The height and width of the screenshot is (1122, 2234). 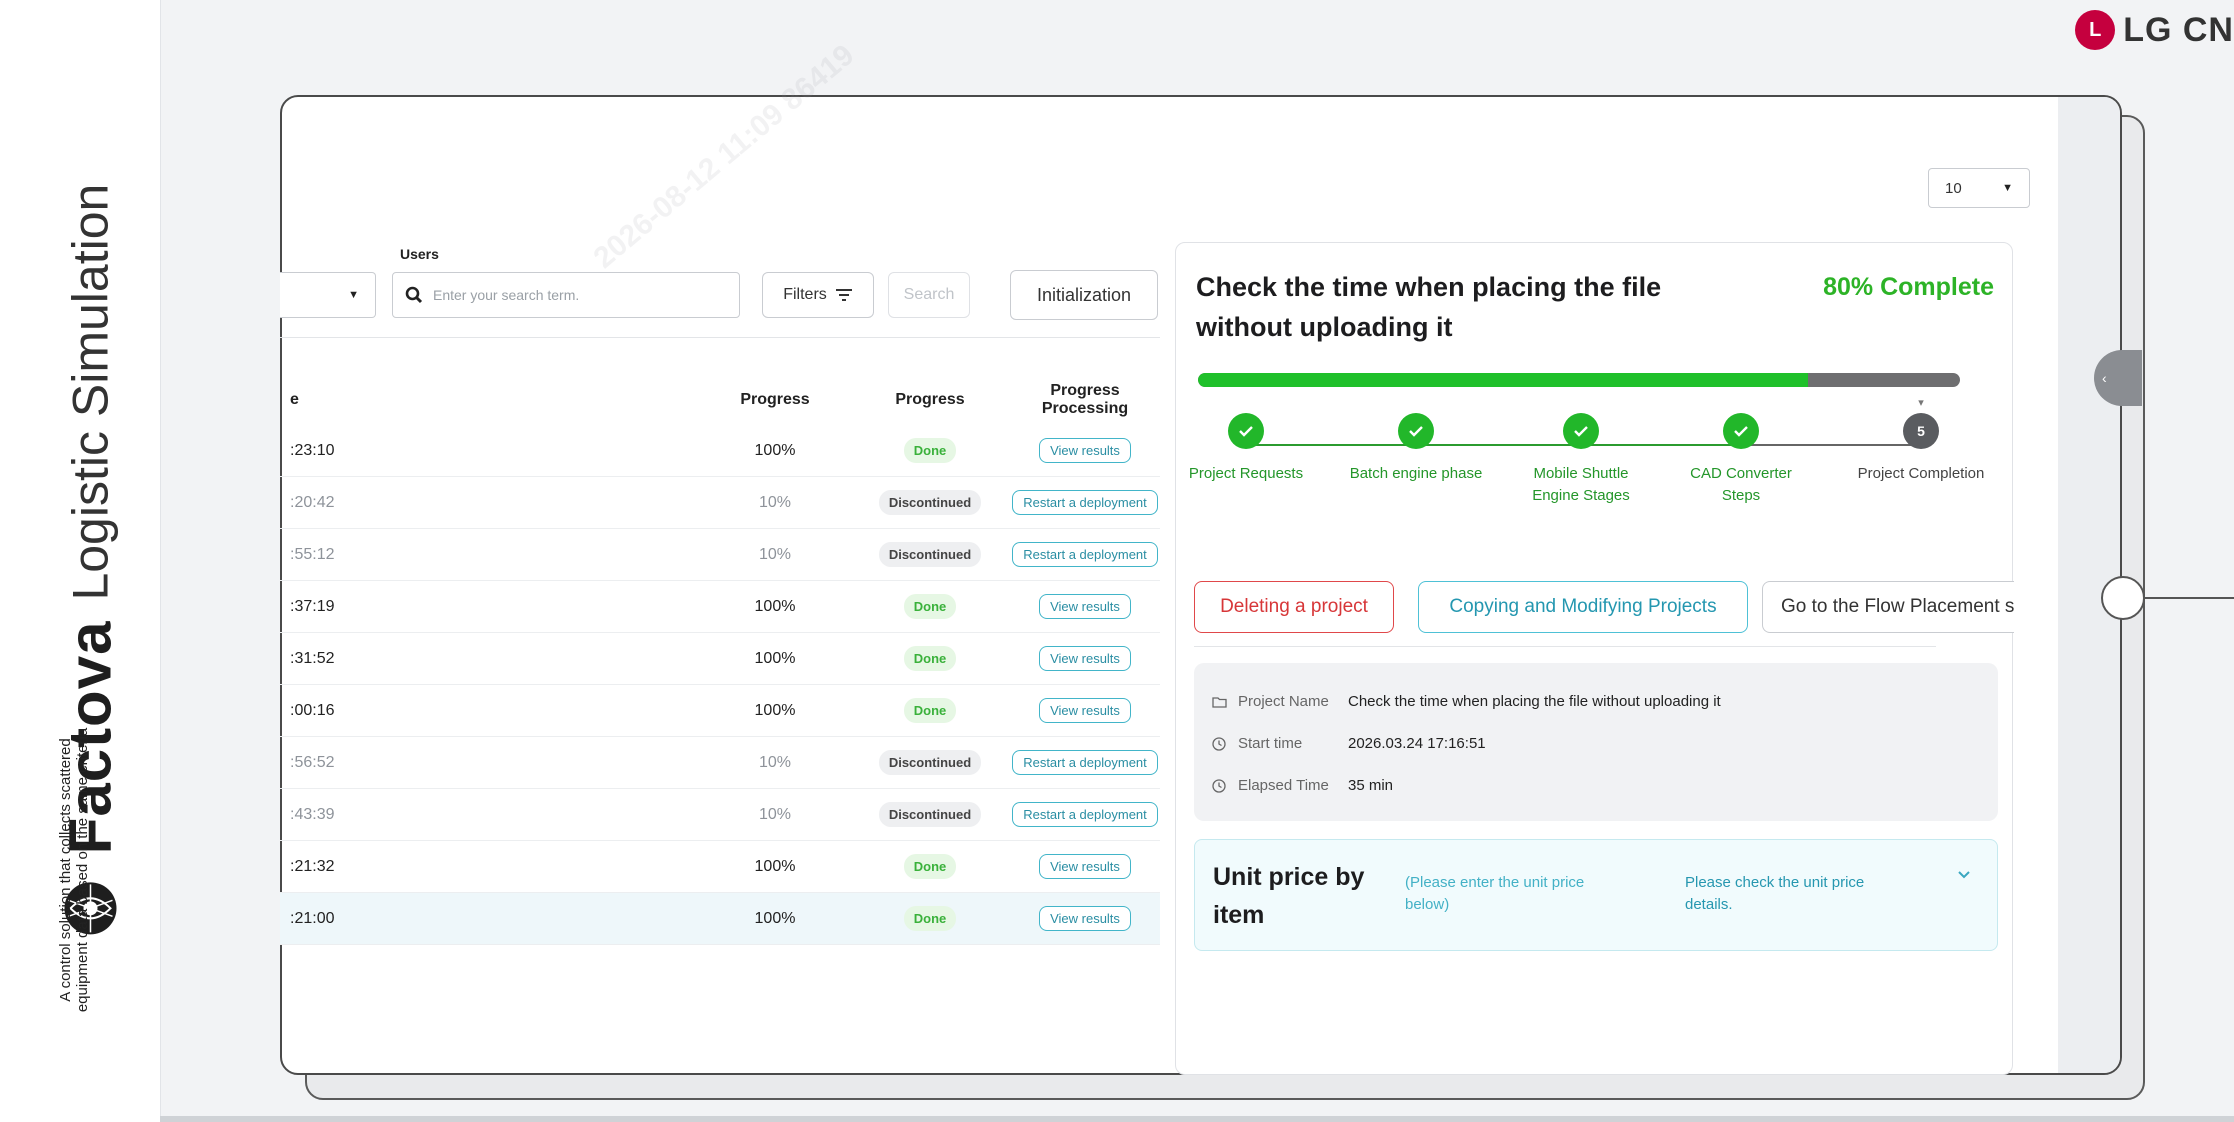 What do you see at coordinates (312, 866) in the screenshot?
I see `row-time: :21:32` at bounding box center [312, 866].